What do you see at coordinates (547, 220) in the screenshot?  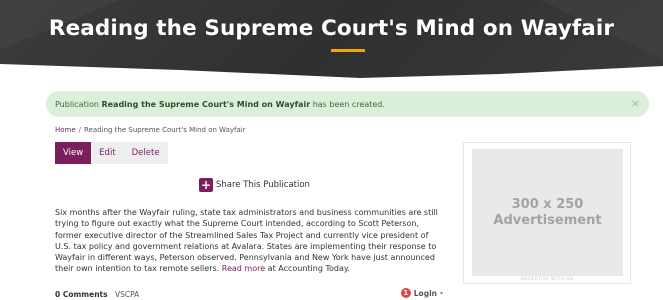 I see `ad-label: Advertisement` at bounding box center [547, 220].